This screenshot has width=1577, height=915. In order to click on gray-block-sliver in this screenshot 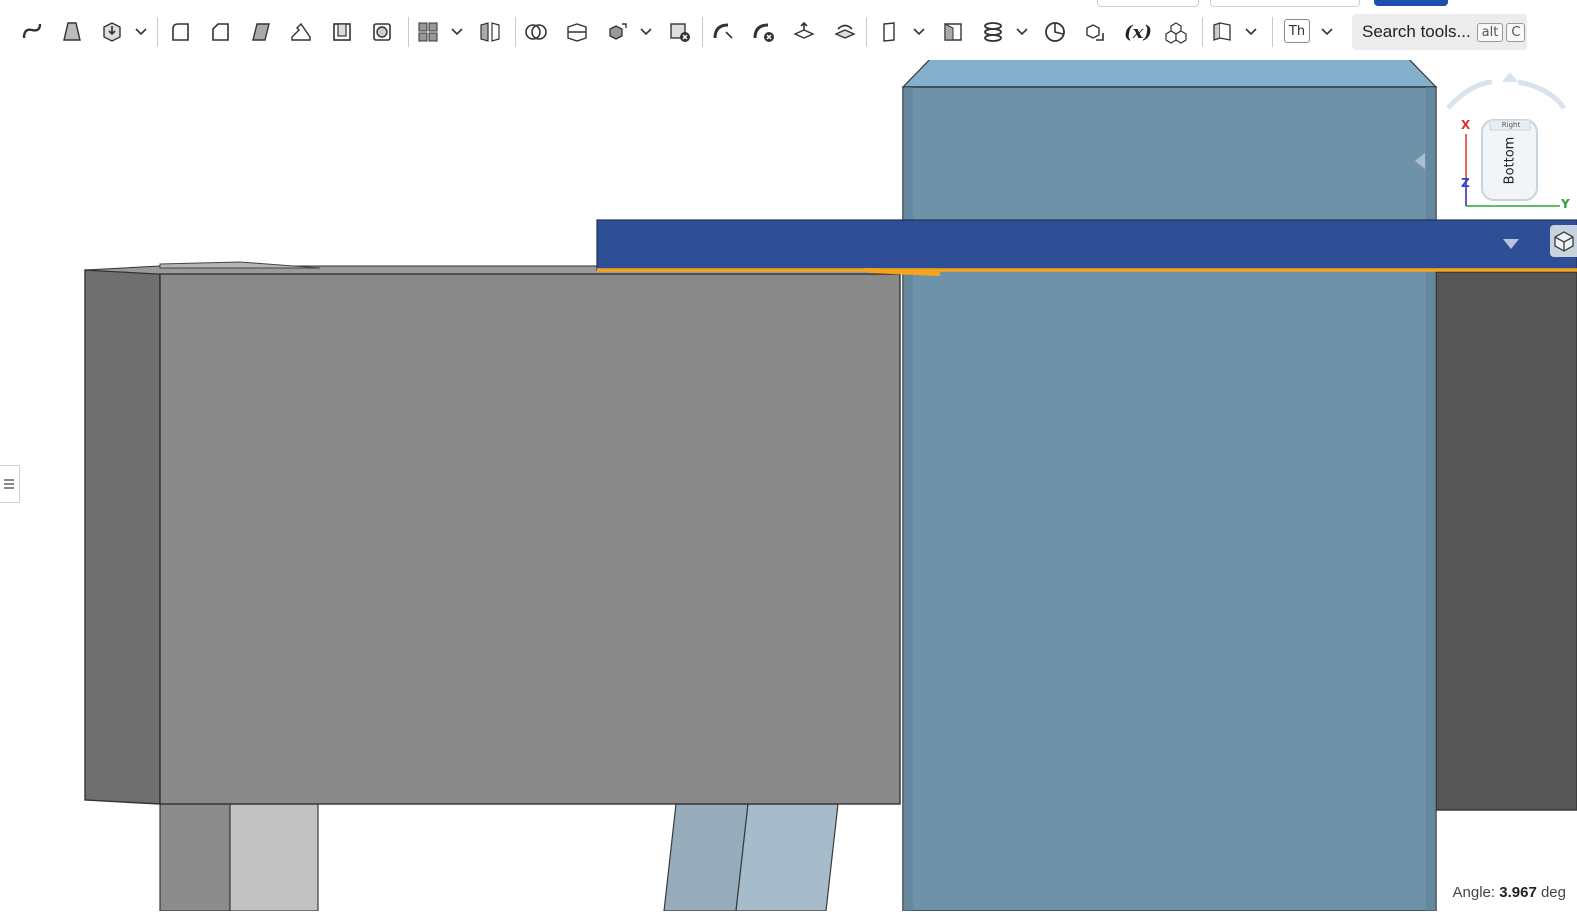, I will do `click(240, 265)`.